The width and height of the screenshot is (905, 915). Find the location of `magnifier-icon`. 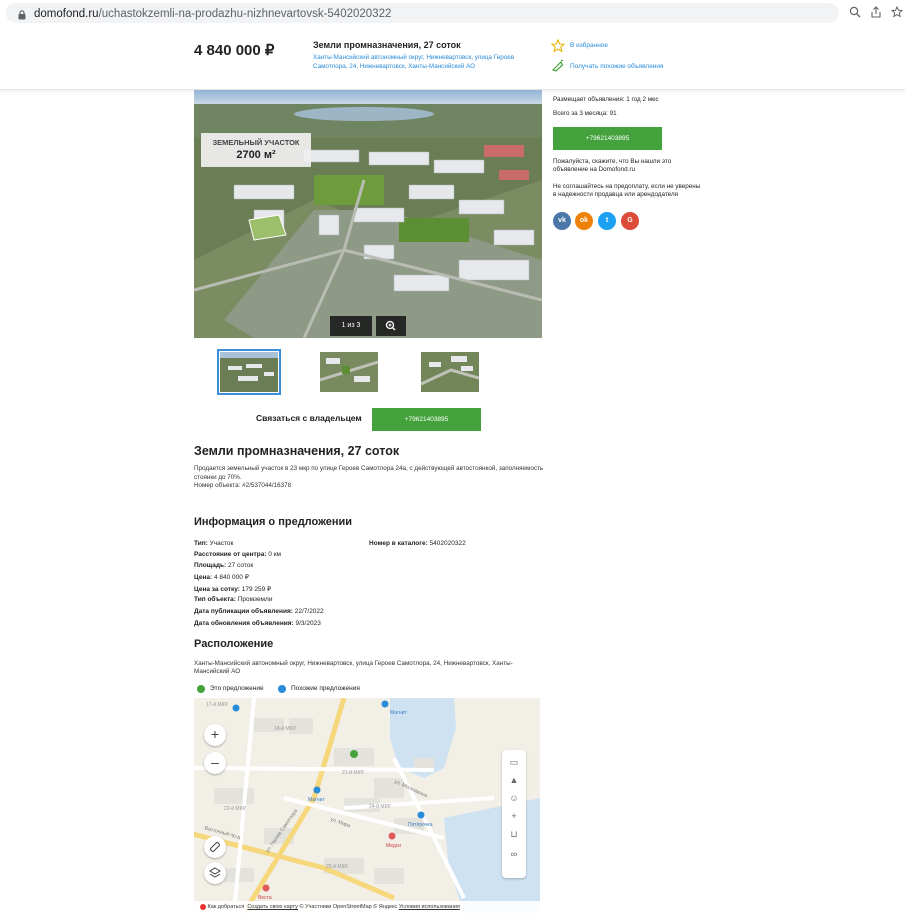

magnifier-icon is located at coordinates (390, 325).